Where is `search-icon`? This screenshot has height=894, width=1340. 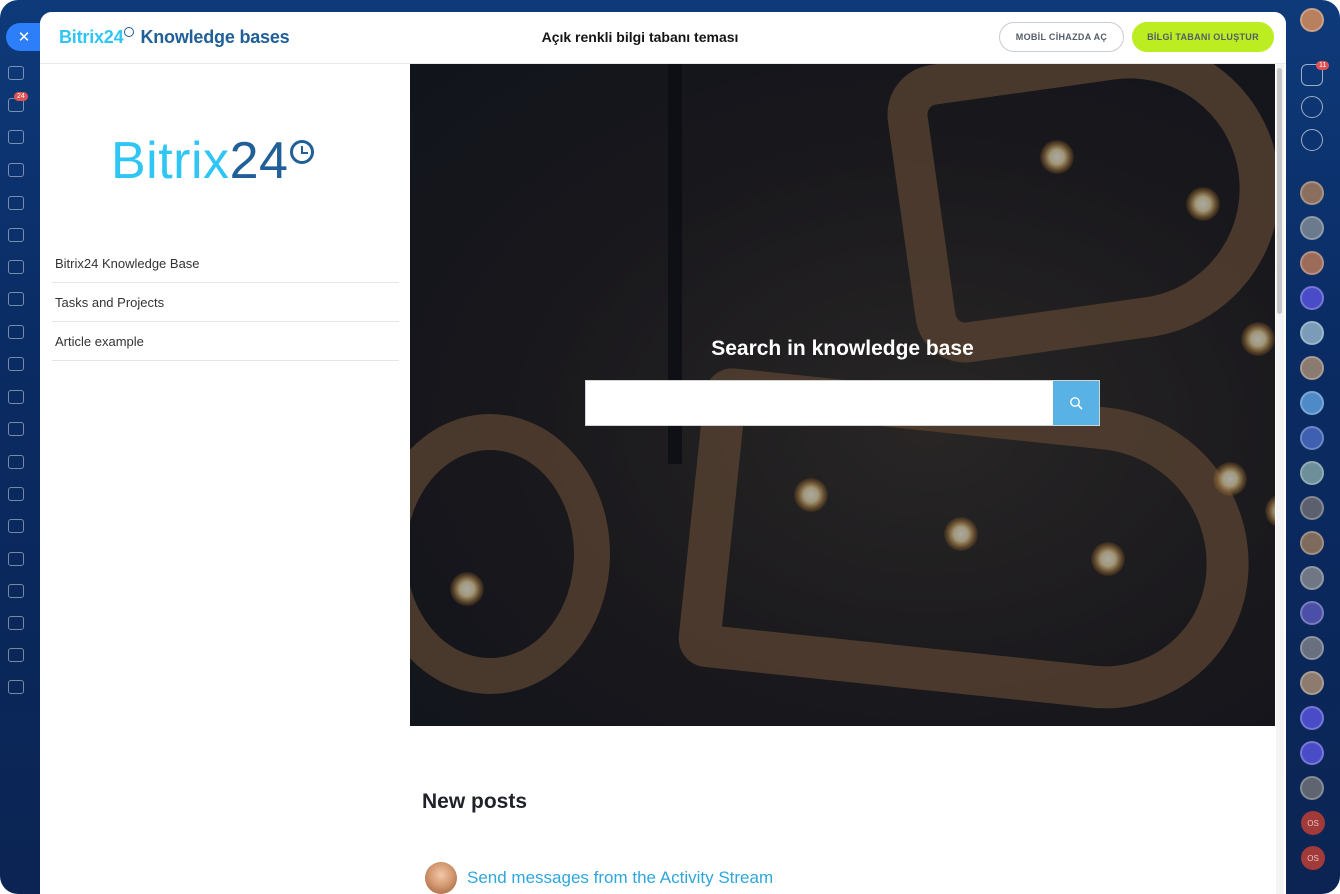
search-icon is located at coordinates (1076, 403).